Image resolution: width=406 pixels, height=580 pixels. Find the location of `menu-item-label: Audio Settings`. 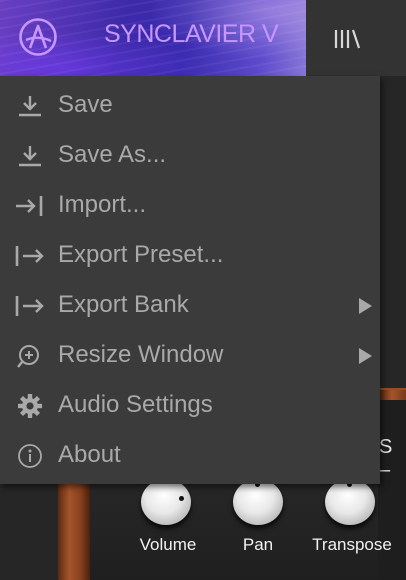

menu-item-label: Audio Settings is located at coordinates (135, 404).